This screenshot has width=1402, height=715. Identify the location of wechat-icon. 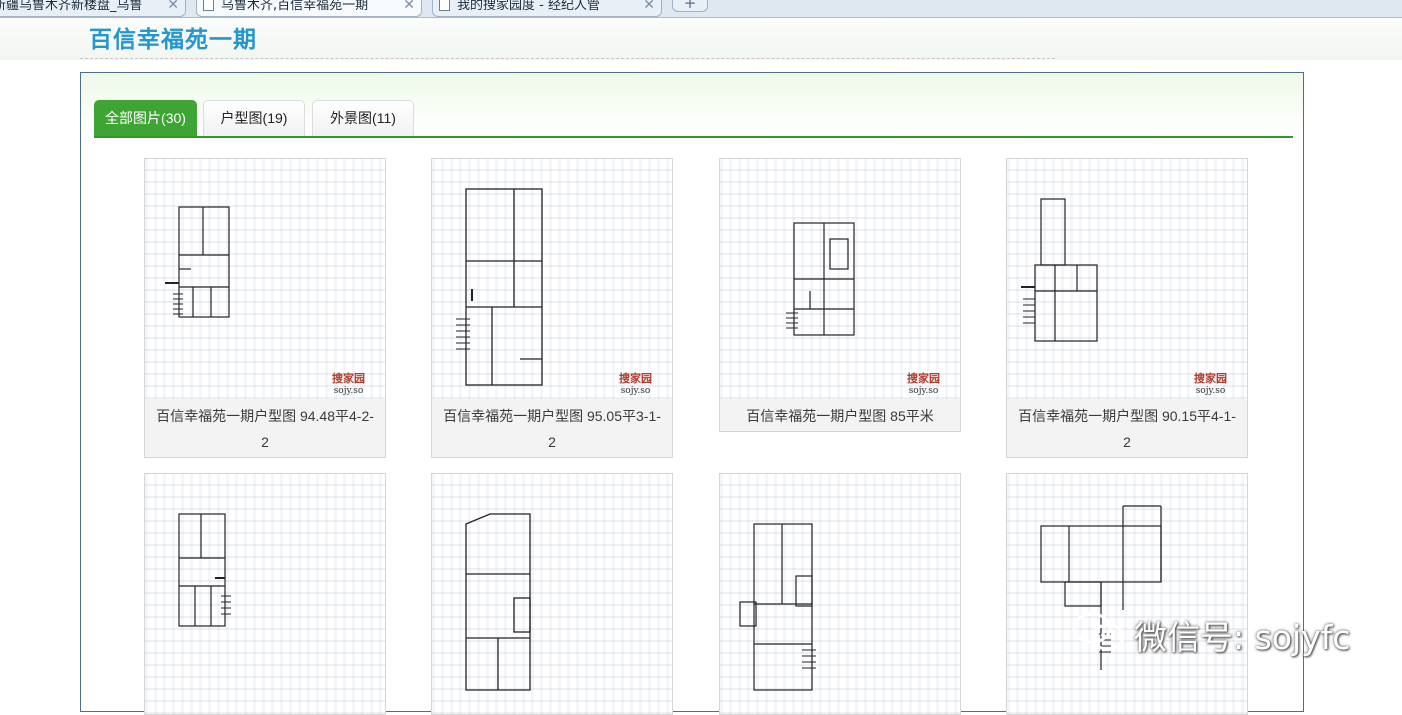
(1099, 635).